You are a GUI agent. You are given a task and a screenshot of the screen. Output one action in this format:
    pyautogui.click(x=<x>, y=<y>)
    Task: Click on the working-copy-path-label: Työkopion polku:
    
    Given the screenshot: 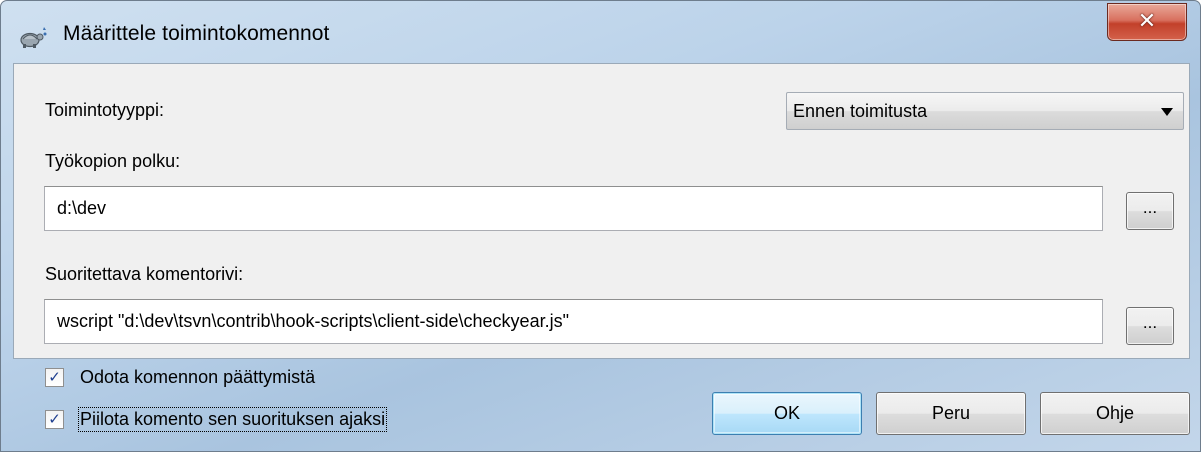 What is the action you would take?
    pyautogui.click(x=113, y=161)
    